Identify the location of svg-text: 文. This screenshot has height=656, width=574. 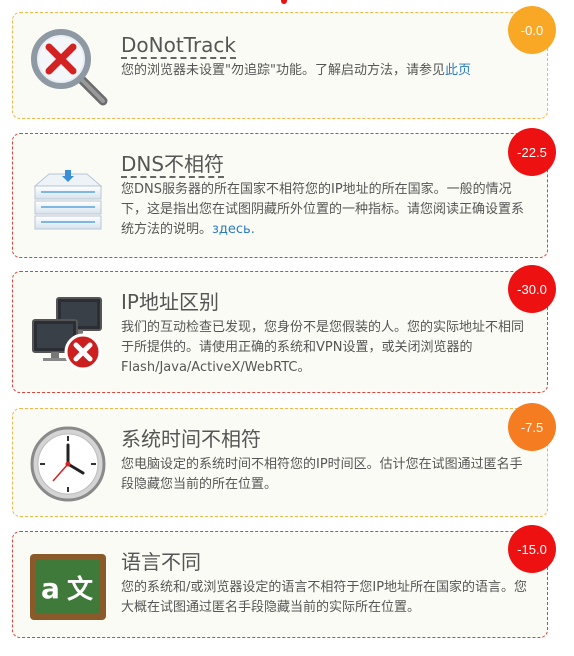
(80, 589).